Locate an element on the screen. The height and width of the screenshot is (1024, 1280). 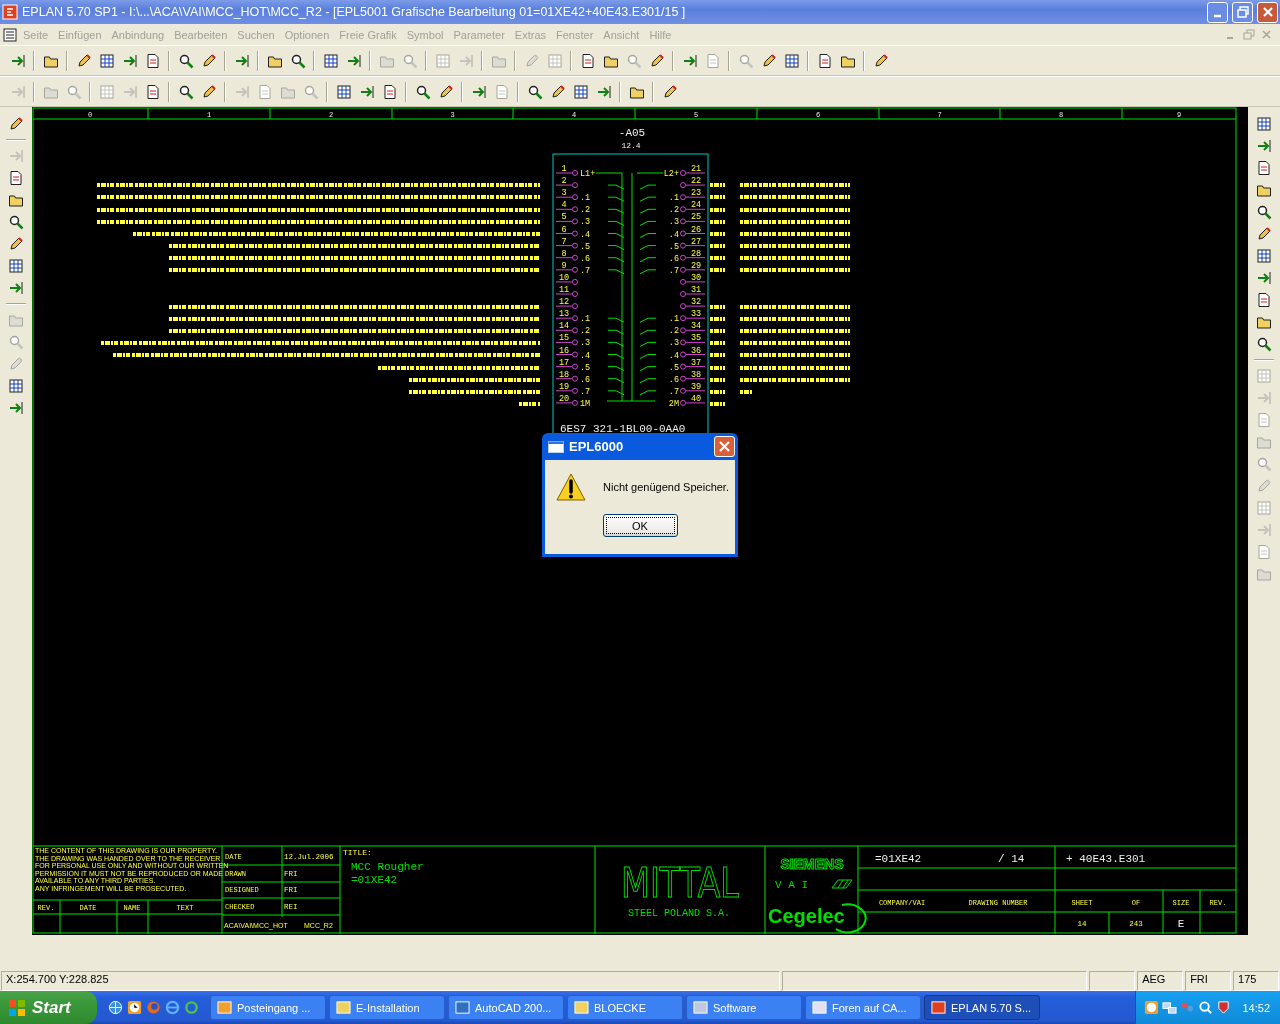
terminal-number: 29 is located at coordinates (696, 265).